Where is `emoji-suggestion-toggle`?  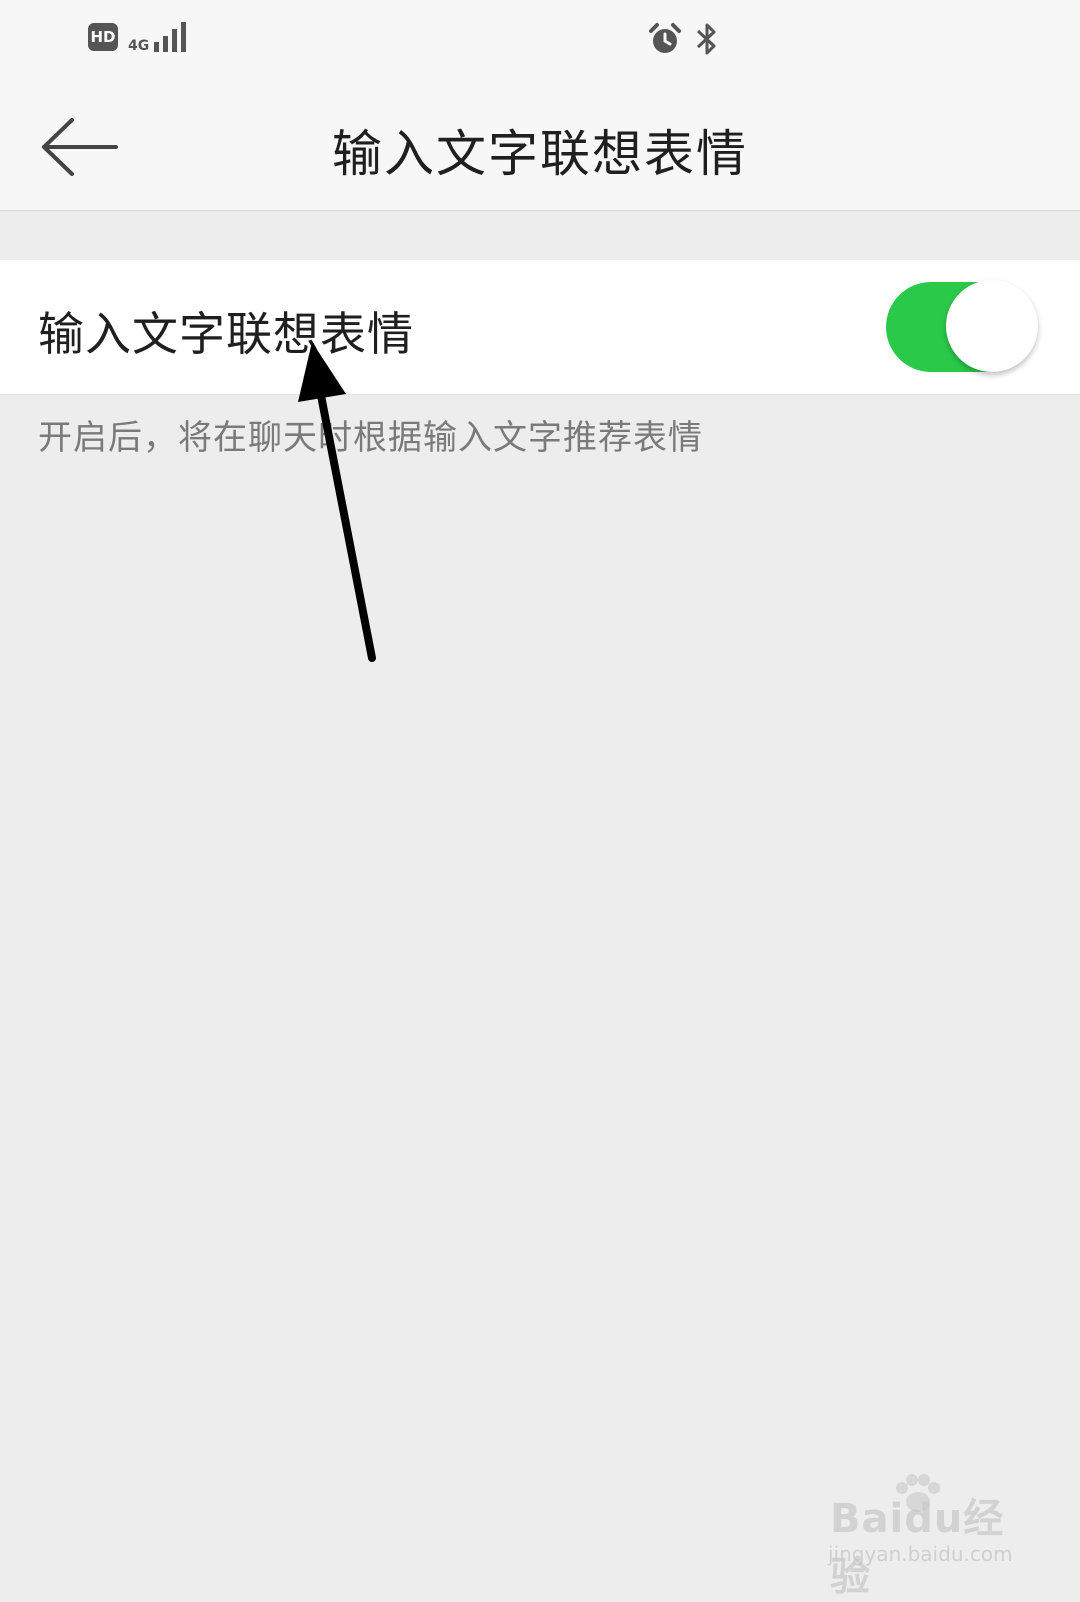 emoji-suggestion-toggle is located at coordinates (962, 327).